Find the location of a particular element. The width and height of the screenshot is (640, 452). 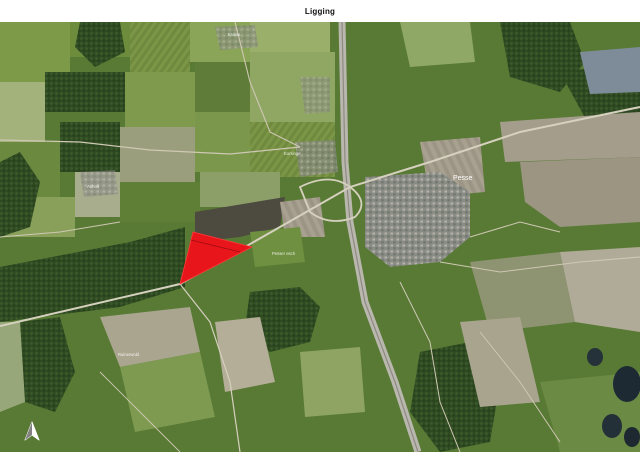

place-label-anholt: Anholt is located at coordinates (93, 186).